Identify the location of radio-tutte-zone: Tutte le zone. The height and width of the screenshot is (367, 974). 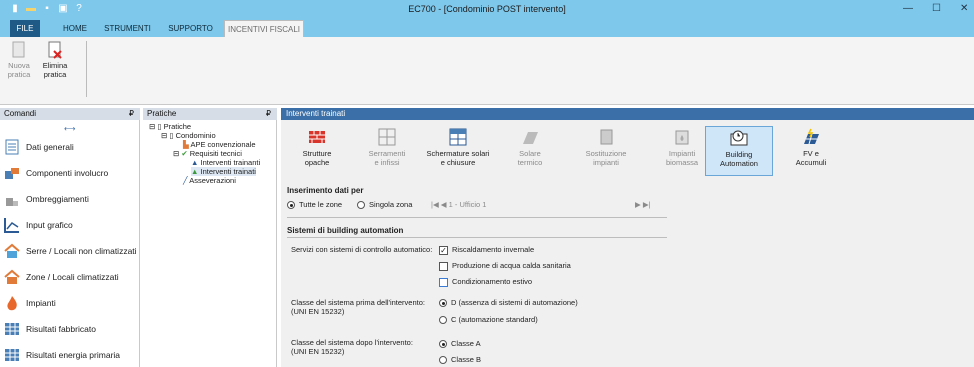
(315, 205).